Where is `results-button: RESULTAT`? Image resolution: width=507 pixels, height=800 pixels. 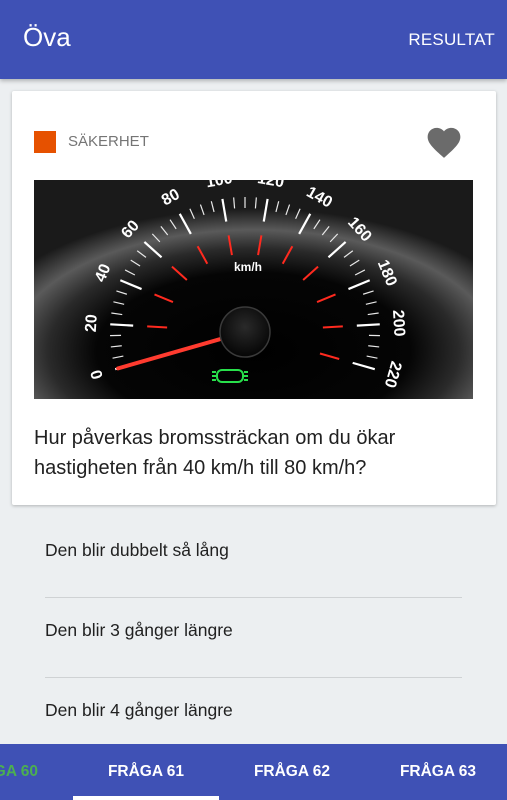
results-button: RESULTAT is located at coordinates (451, 40).